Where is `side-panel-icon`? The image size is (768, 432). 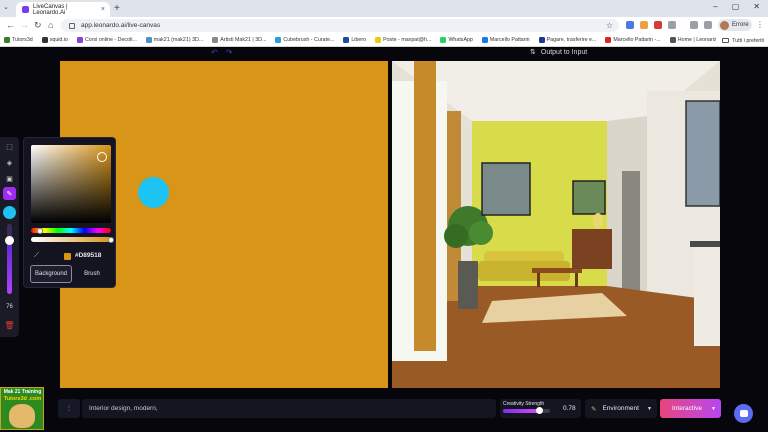
side-panel-icon is located at coordinates (708, 25).